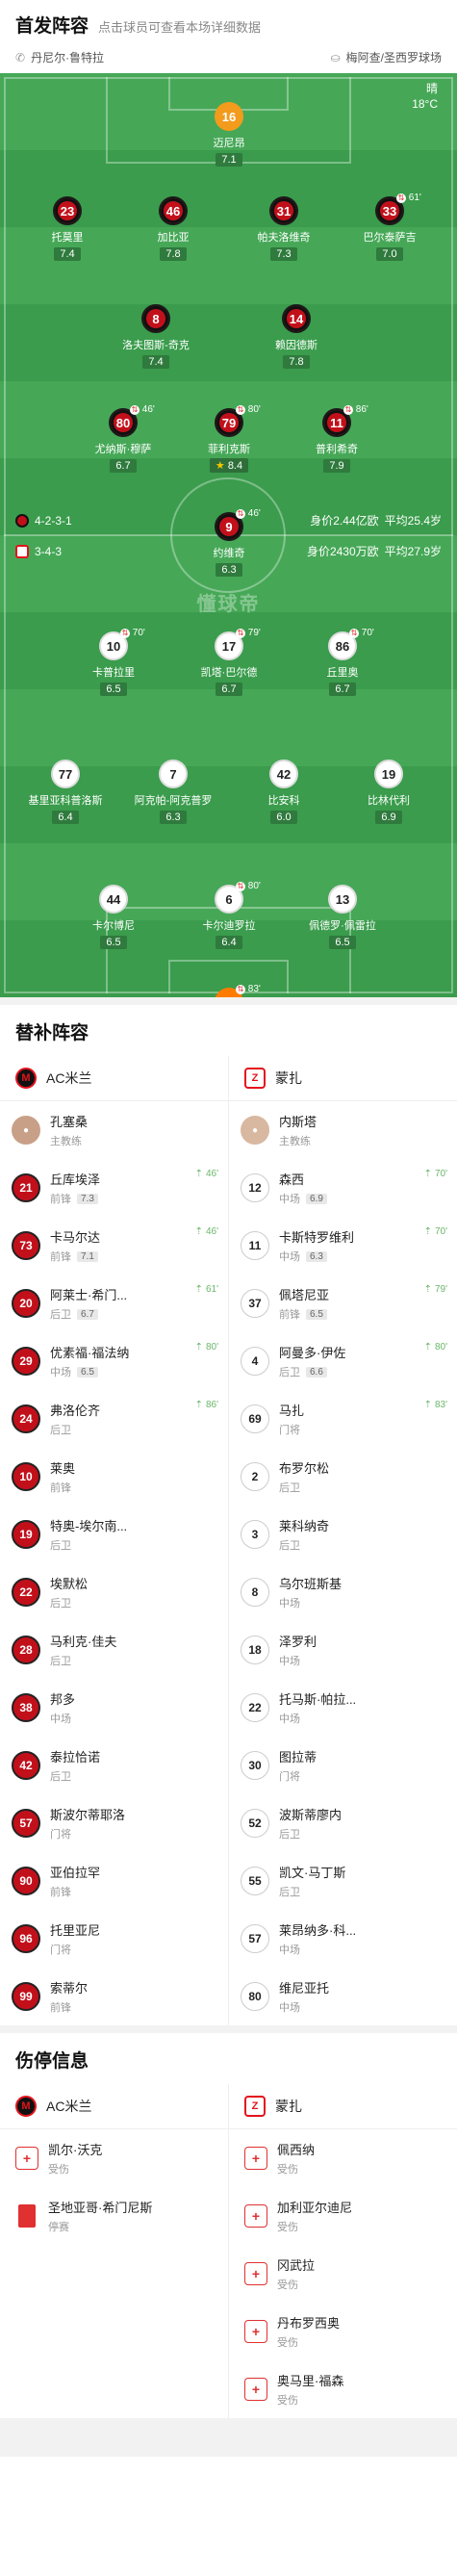 The height and width of the screenshot is (2576, 457). I want to click on sub-player-row: 57 莱昂纳多·科... 中场, so click(343, 1939).